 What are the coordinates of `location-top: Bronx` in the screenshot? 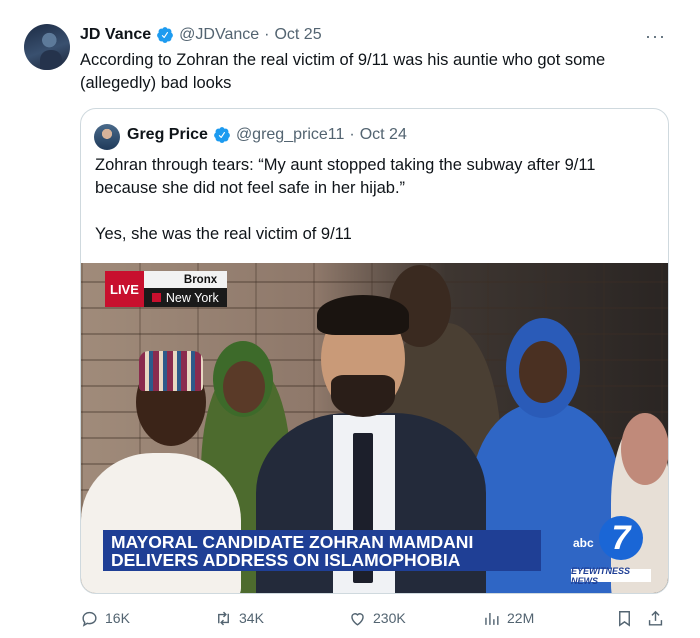 It's located at (185, 279).